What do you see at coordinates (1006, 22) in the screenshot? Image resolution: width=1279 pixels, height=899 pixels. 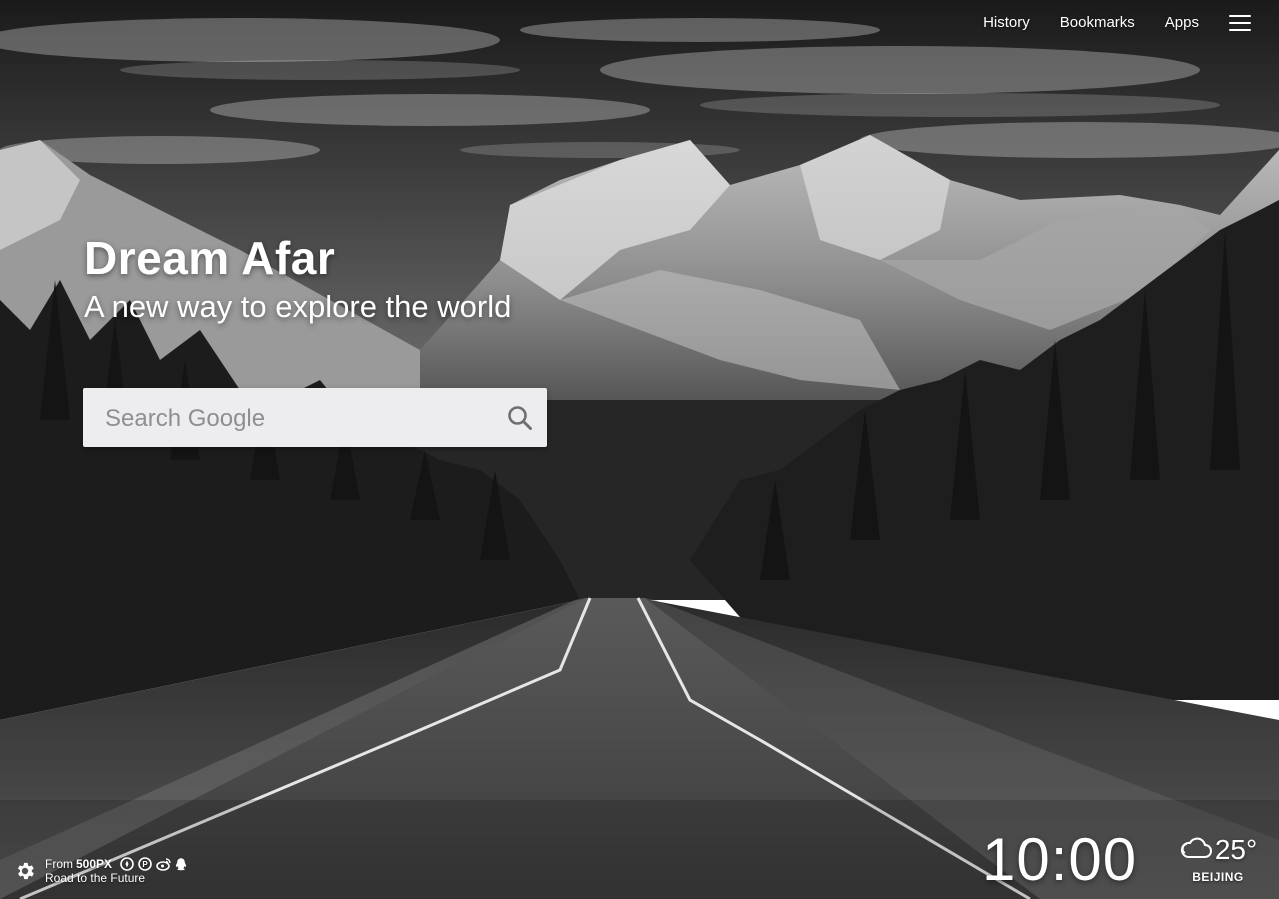 I see `history-link: History` at bounding box center [1006, 22].